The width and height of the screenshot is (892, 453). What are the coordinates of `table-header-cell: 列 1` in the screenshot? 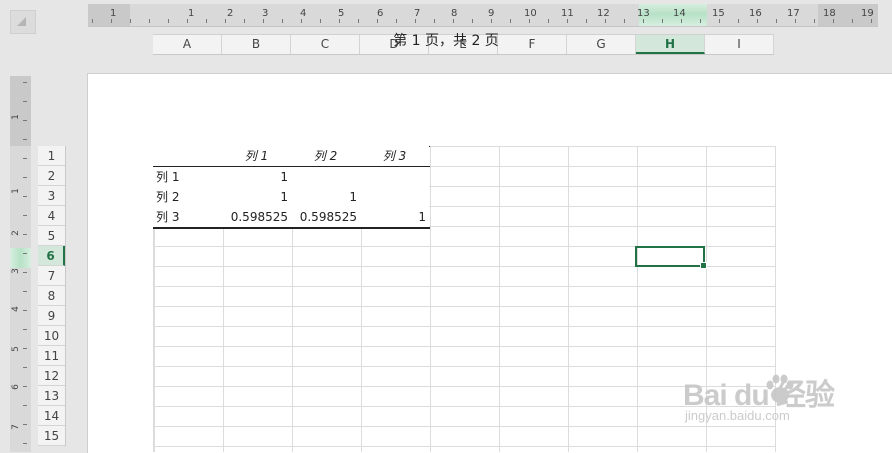 It's located at (256, 156).